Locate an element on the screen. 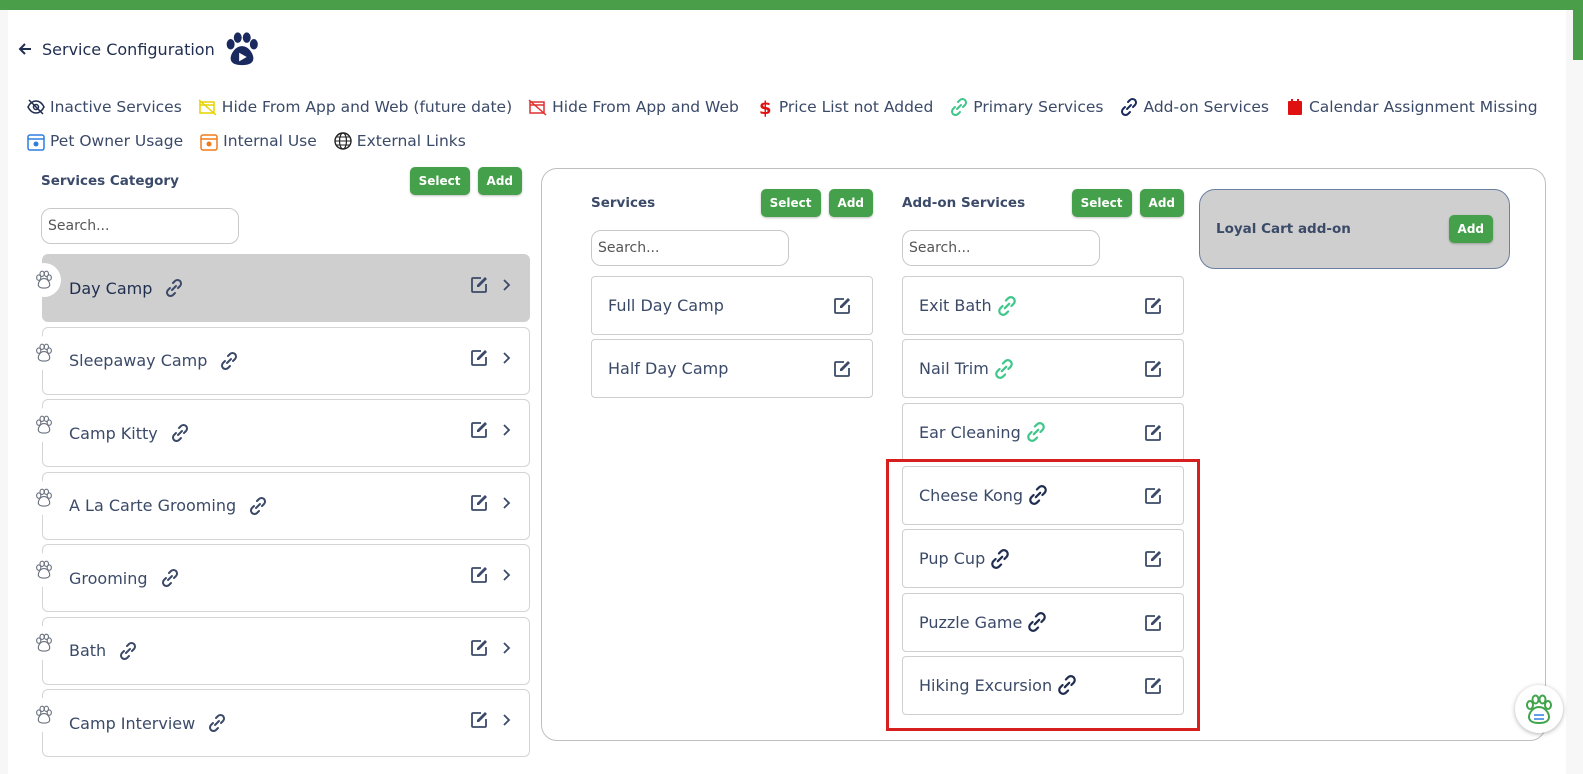 The image size is (1583, 774). service-item: Full Day Camp is located at coordinates (732, 305).